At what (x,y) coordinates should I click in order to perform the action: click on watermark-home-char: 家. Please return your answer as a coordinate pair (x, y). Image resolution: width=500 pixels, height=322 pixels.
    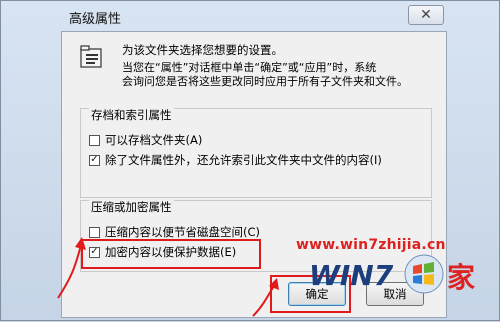
    Looking at the image, I should click on (461, 277).